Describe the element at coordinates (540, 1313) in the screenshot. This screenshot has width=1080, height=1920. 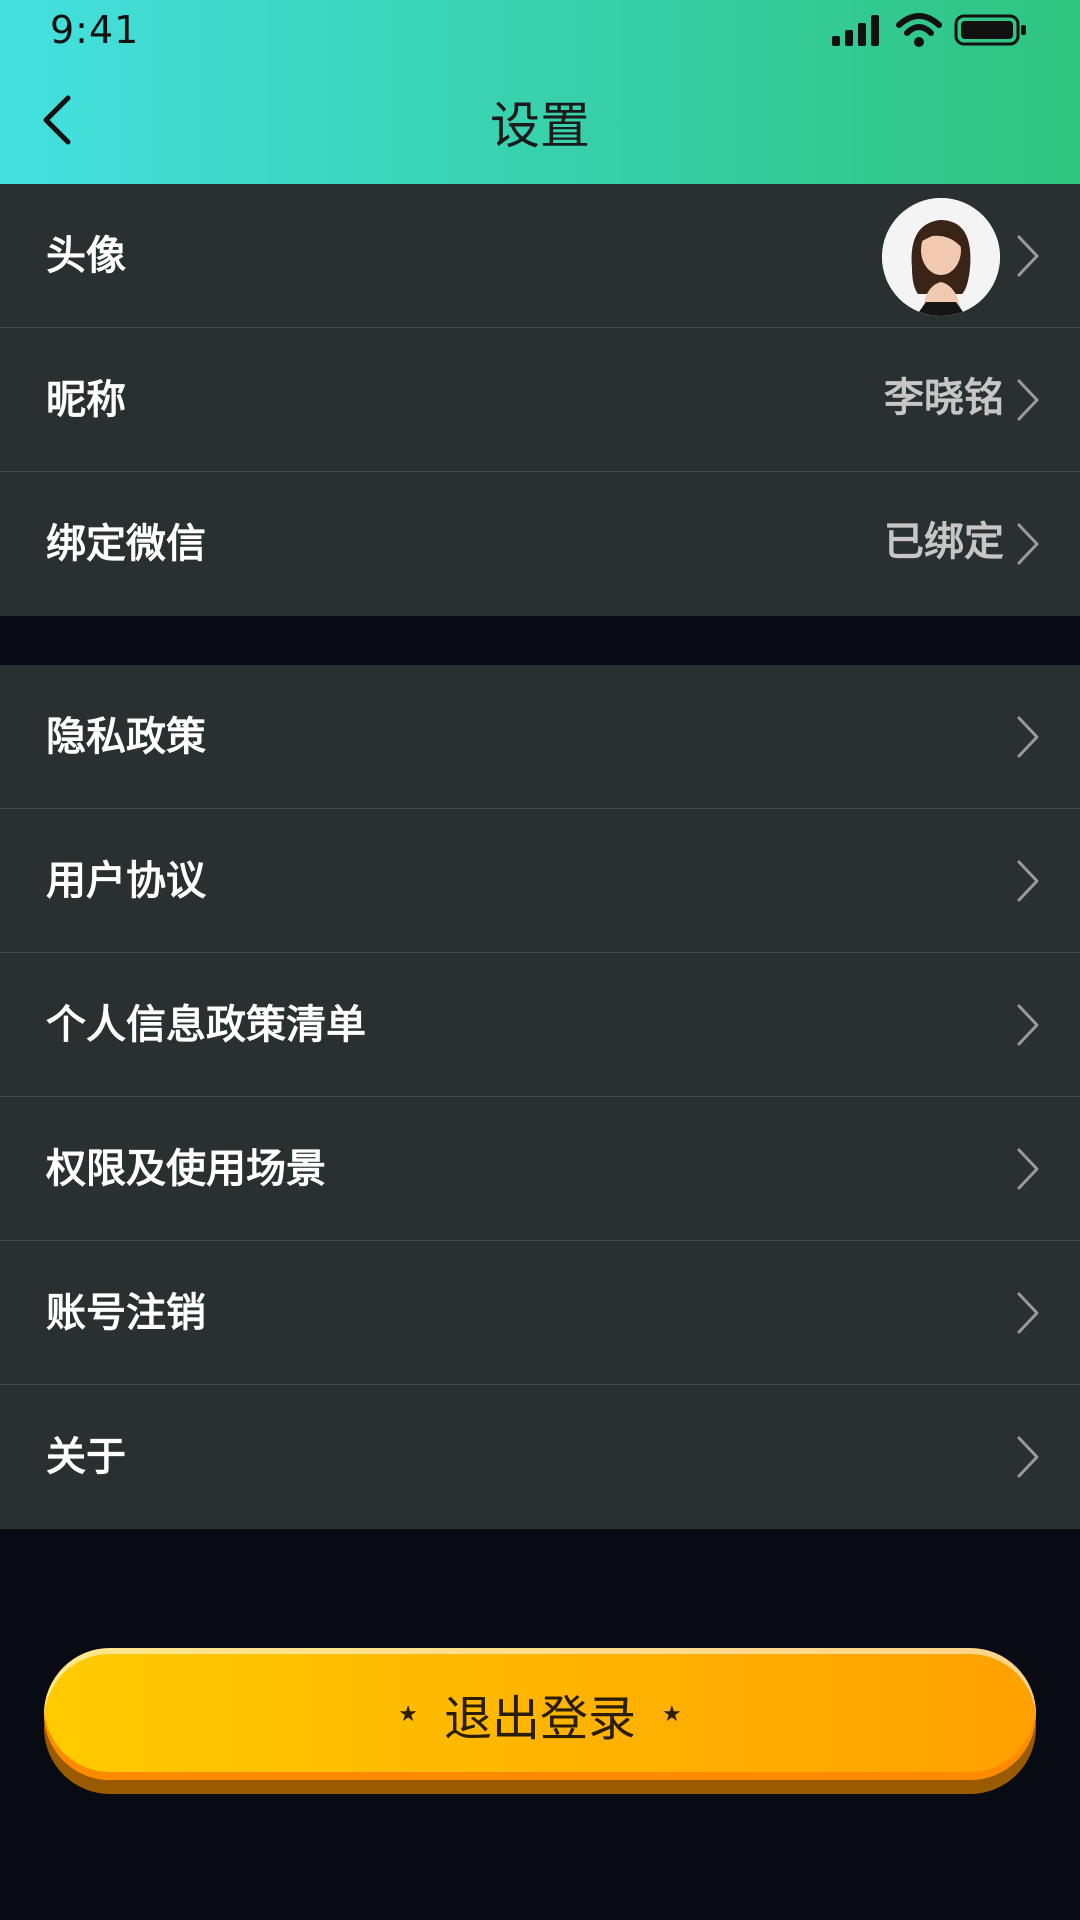
I see `account-deletion-row: 账号注销` at that location.